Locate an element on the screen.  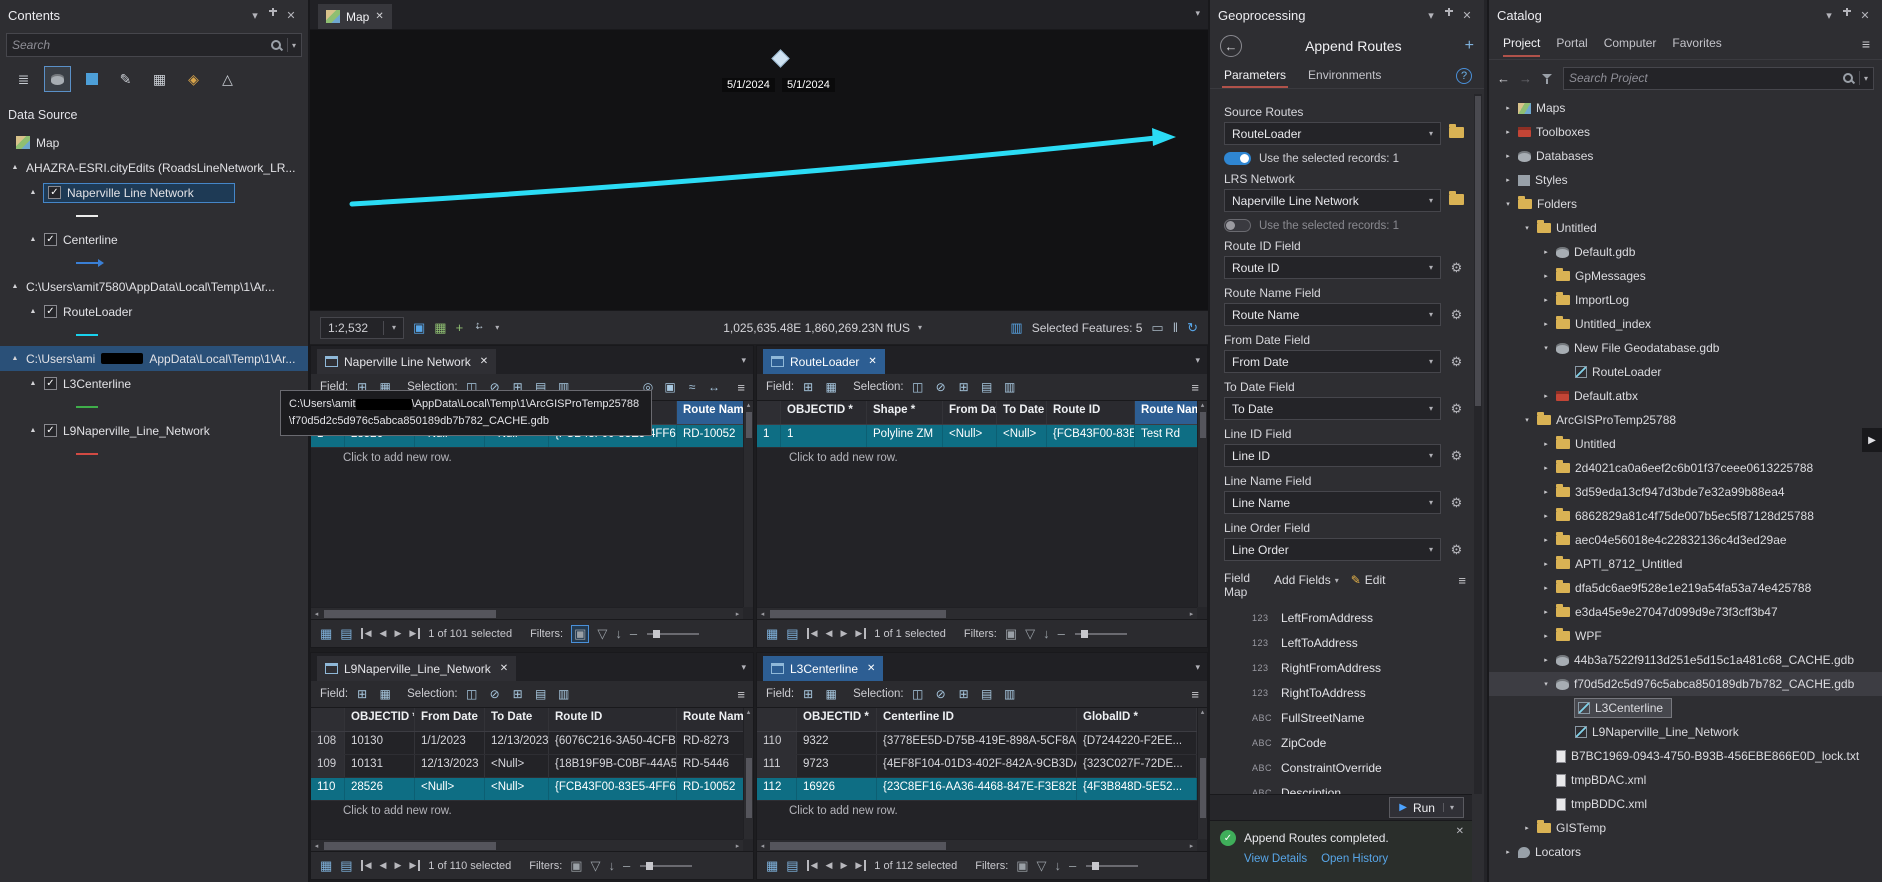
from-date-field-select: From Date ▾ is located at coordinates (1332, 361).